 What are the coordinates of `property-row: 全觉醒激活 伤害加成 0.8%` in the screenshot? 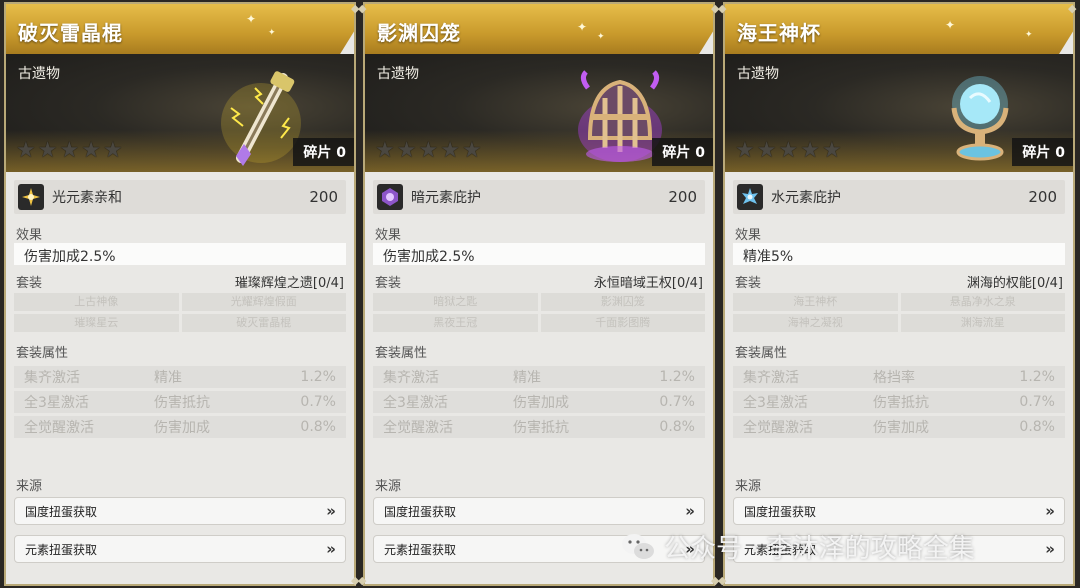 It's located at (899, 427).